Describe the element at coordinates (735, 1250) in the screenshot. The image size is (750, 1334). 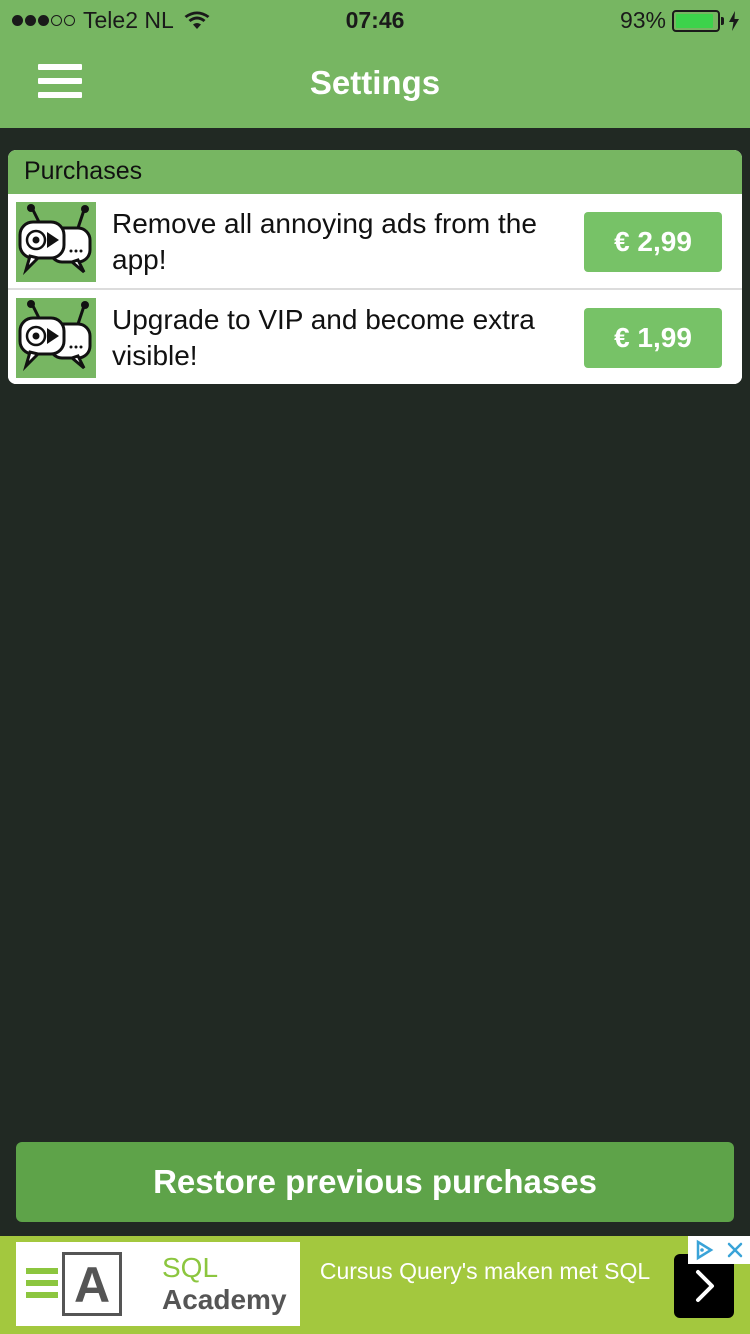
I see `close-icon` at that location.